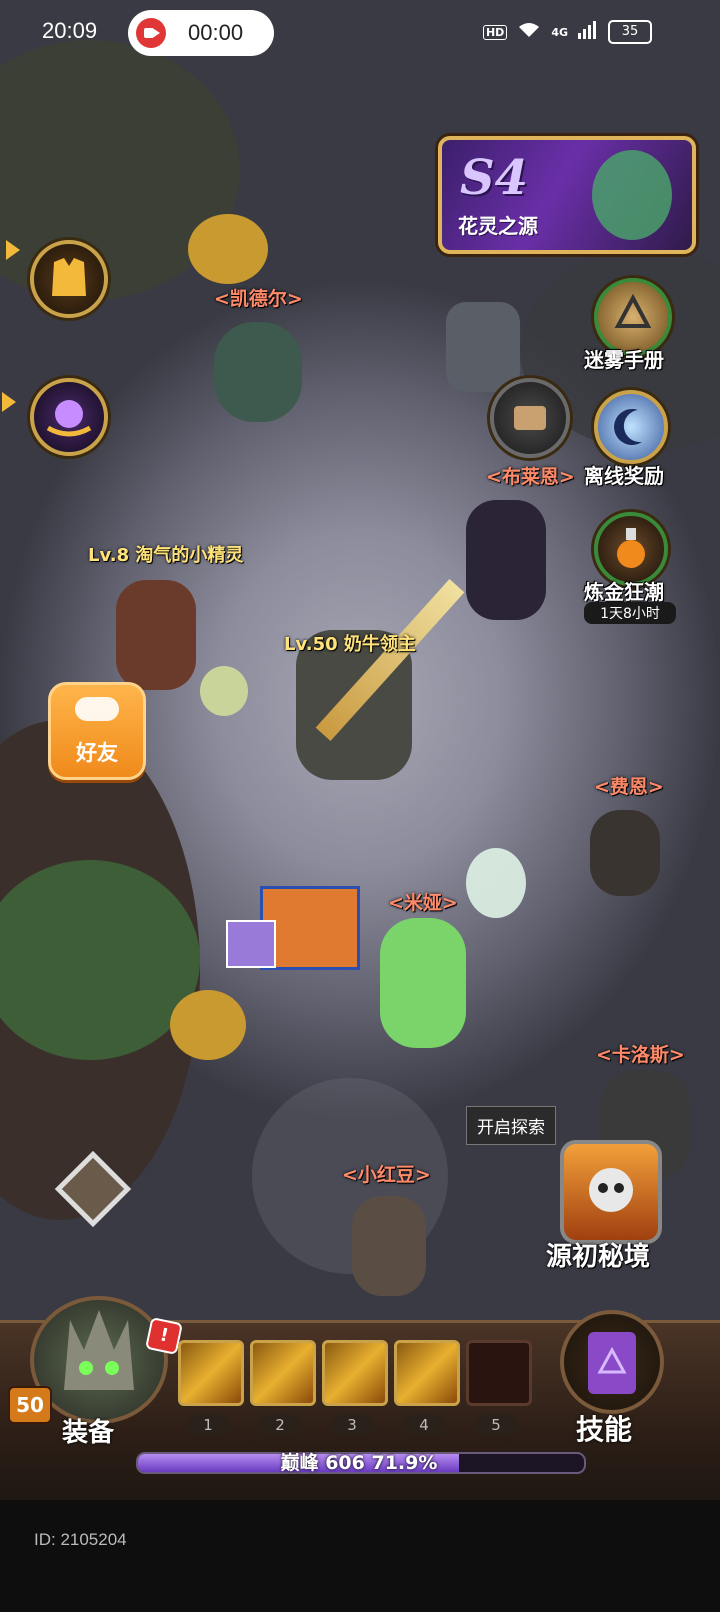 The width and height of the screenshot is (720, 1612). I want to click on fei-en-npc, so click(625, 853).